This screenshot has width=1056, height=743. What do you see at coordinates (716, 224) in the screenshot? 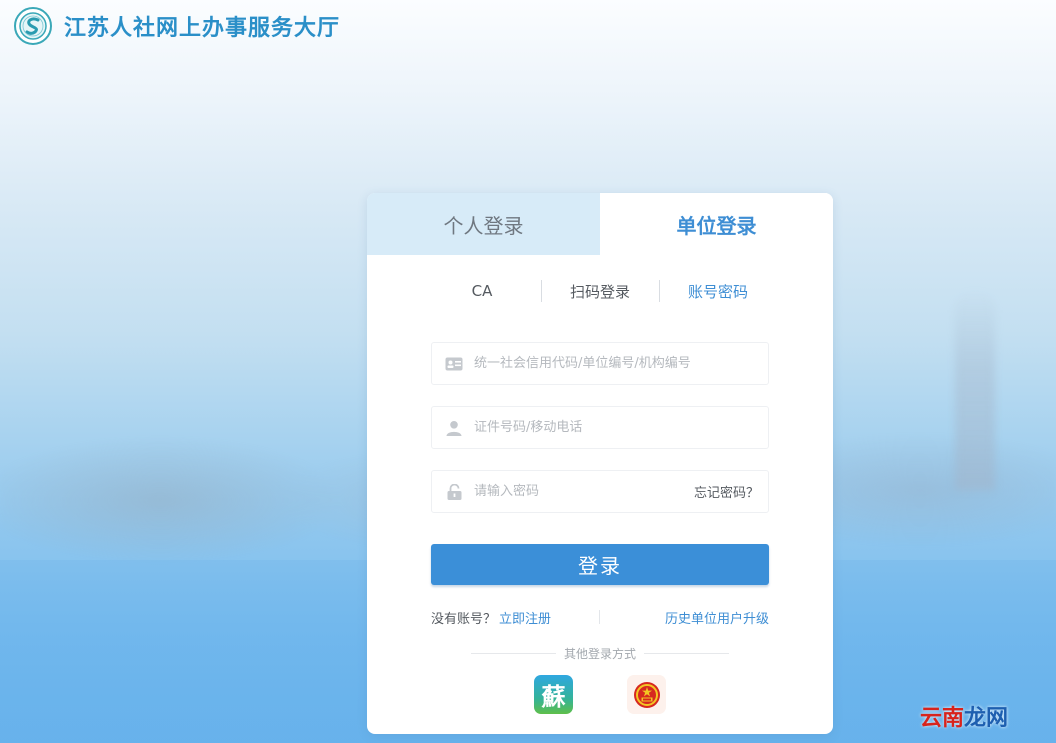
I see `tab-organization-login: 单位登录` at bounding box center [716, 224].